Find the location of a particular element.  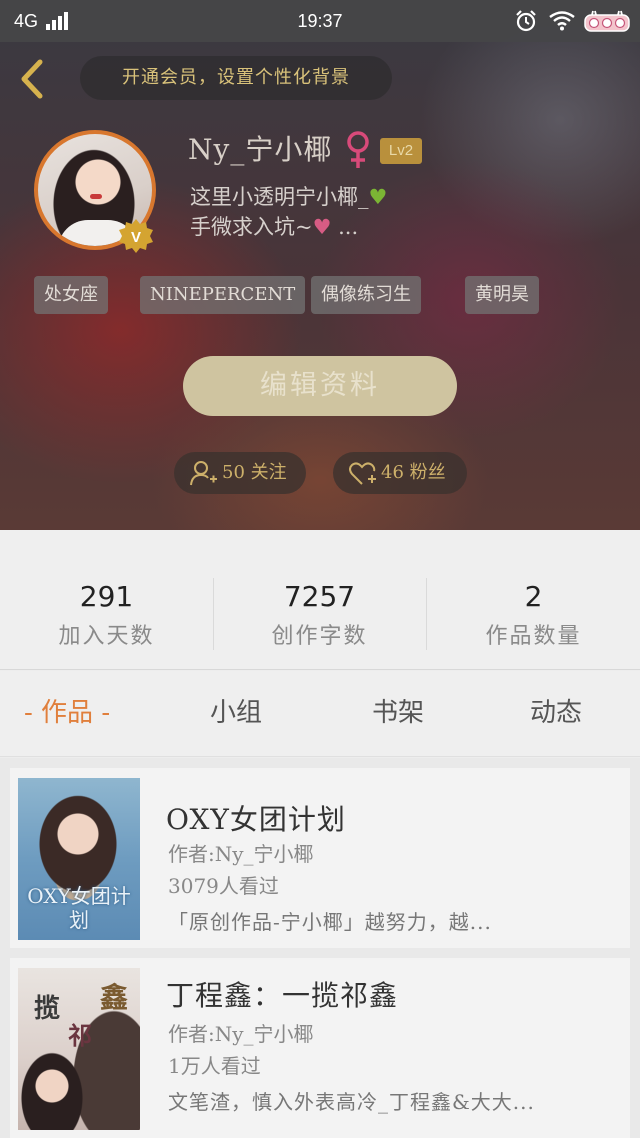

work-views: 3079人看过 is located at coordinates (223, 886).